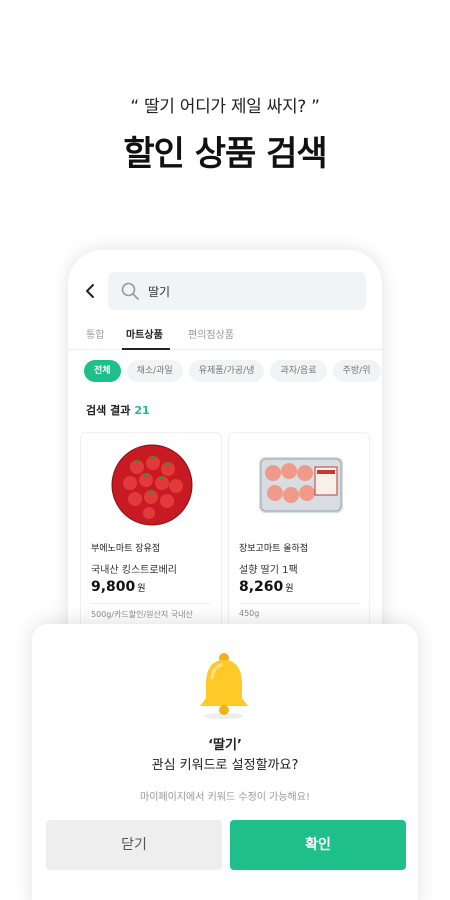  What do you see at coordinates (142, 410) in the screenshot?
I see `result-count: 21` at bounding box center [142, 410].